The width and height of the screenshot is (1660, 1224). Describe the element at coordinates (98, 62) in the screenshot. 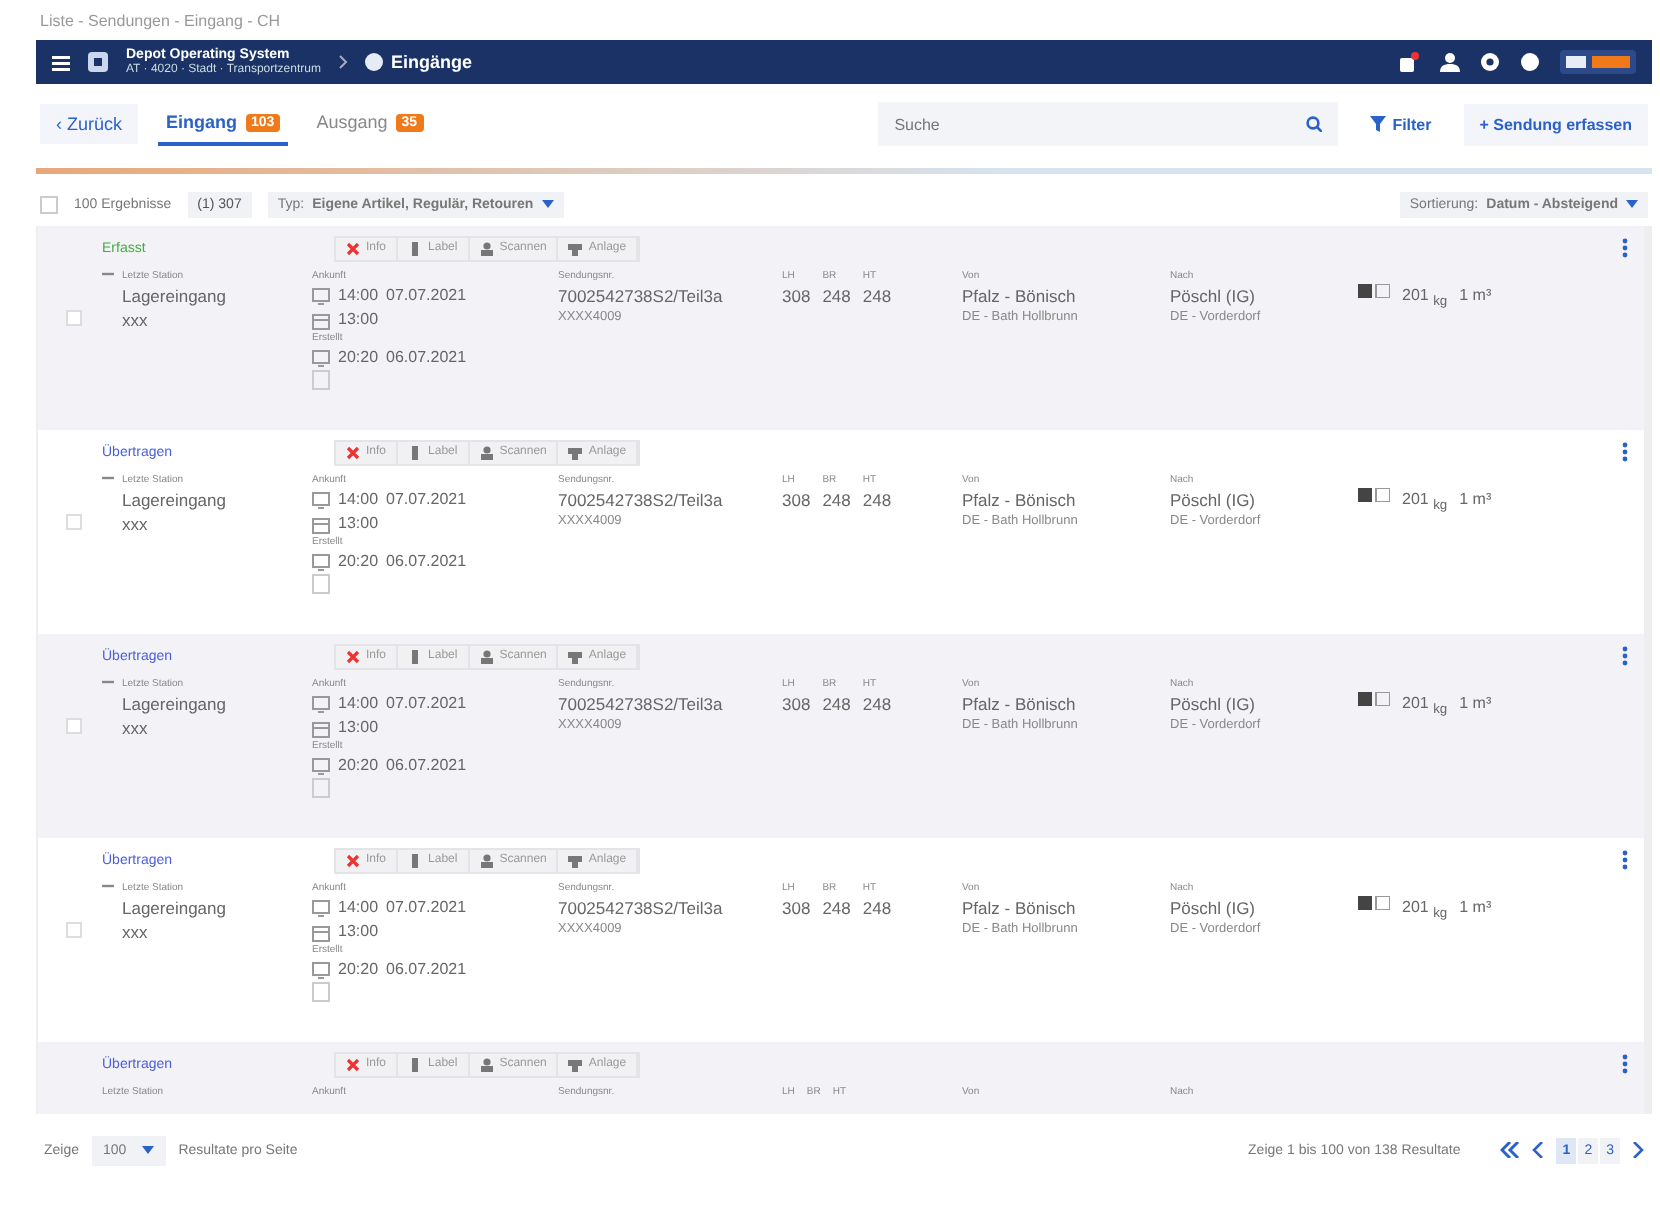

I see `building-icon` at that location.